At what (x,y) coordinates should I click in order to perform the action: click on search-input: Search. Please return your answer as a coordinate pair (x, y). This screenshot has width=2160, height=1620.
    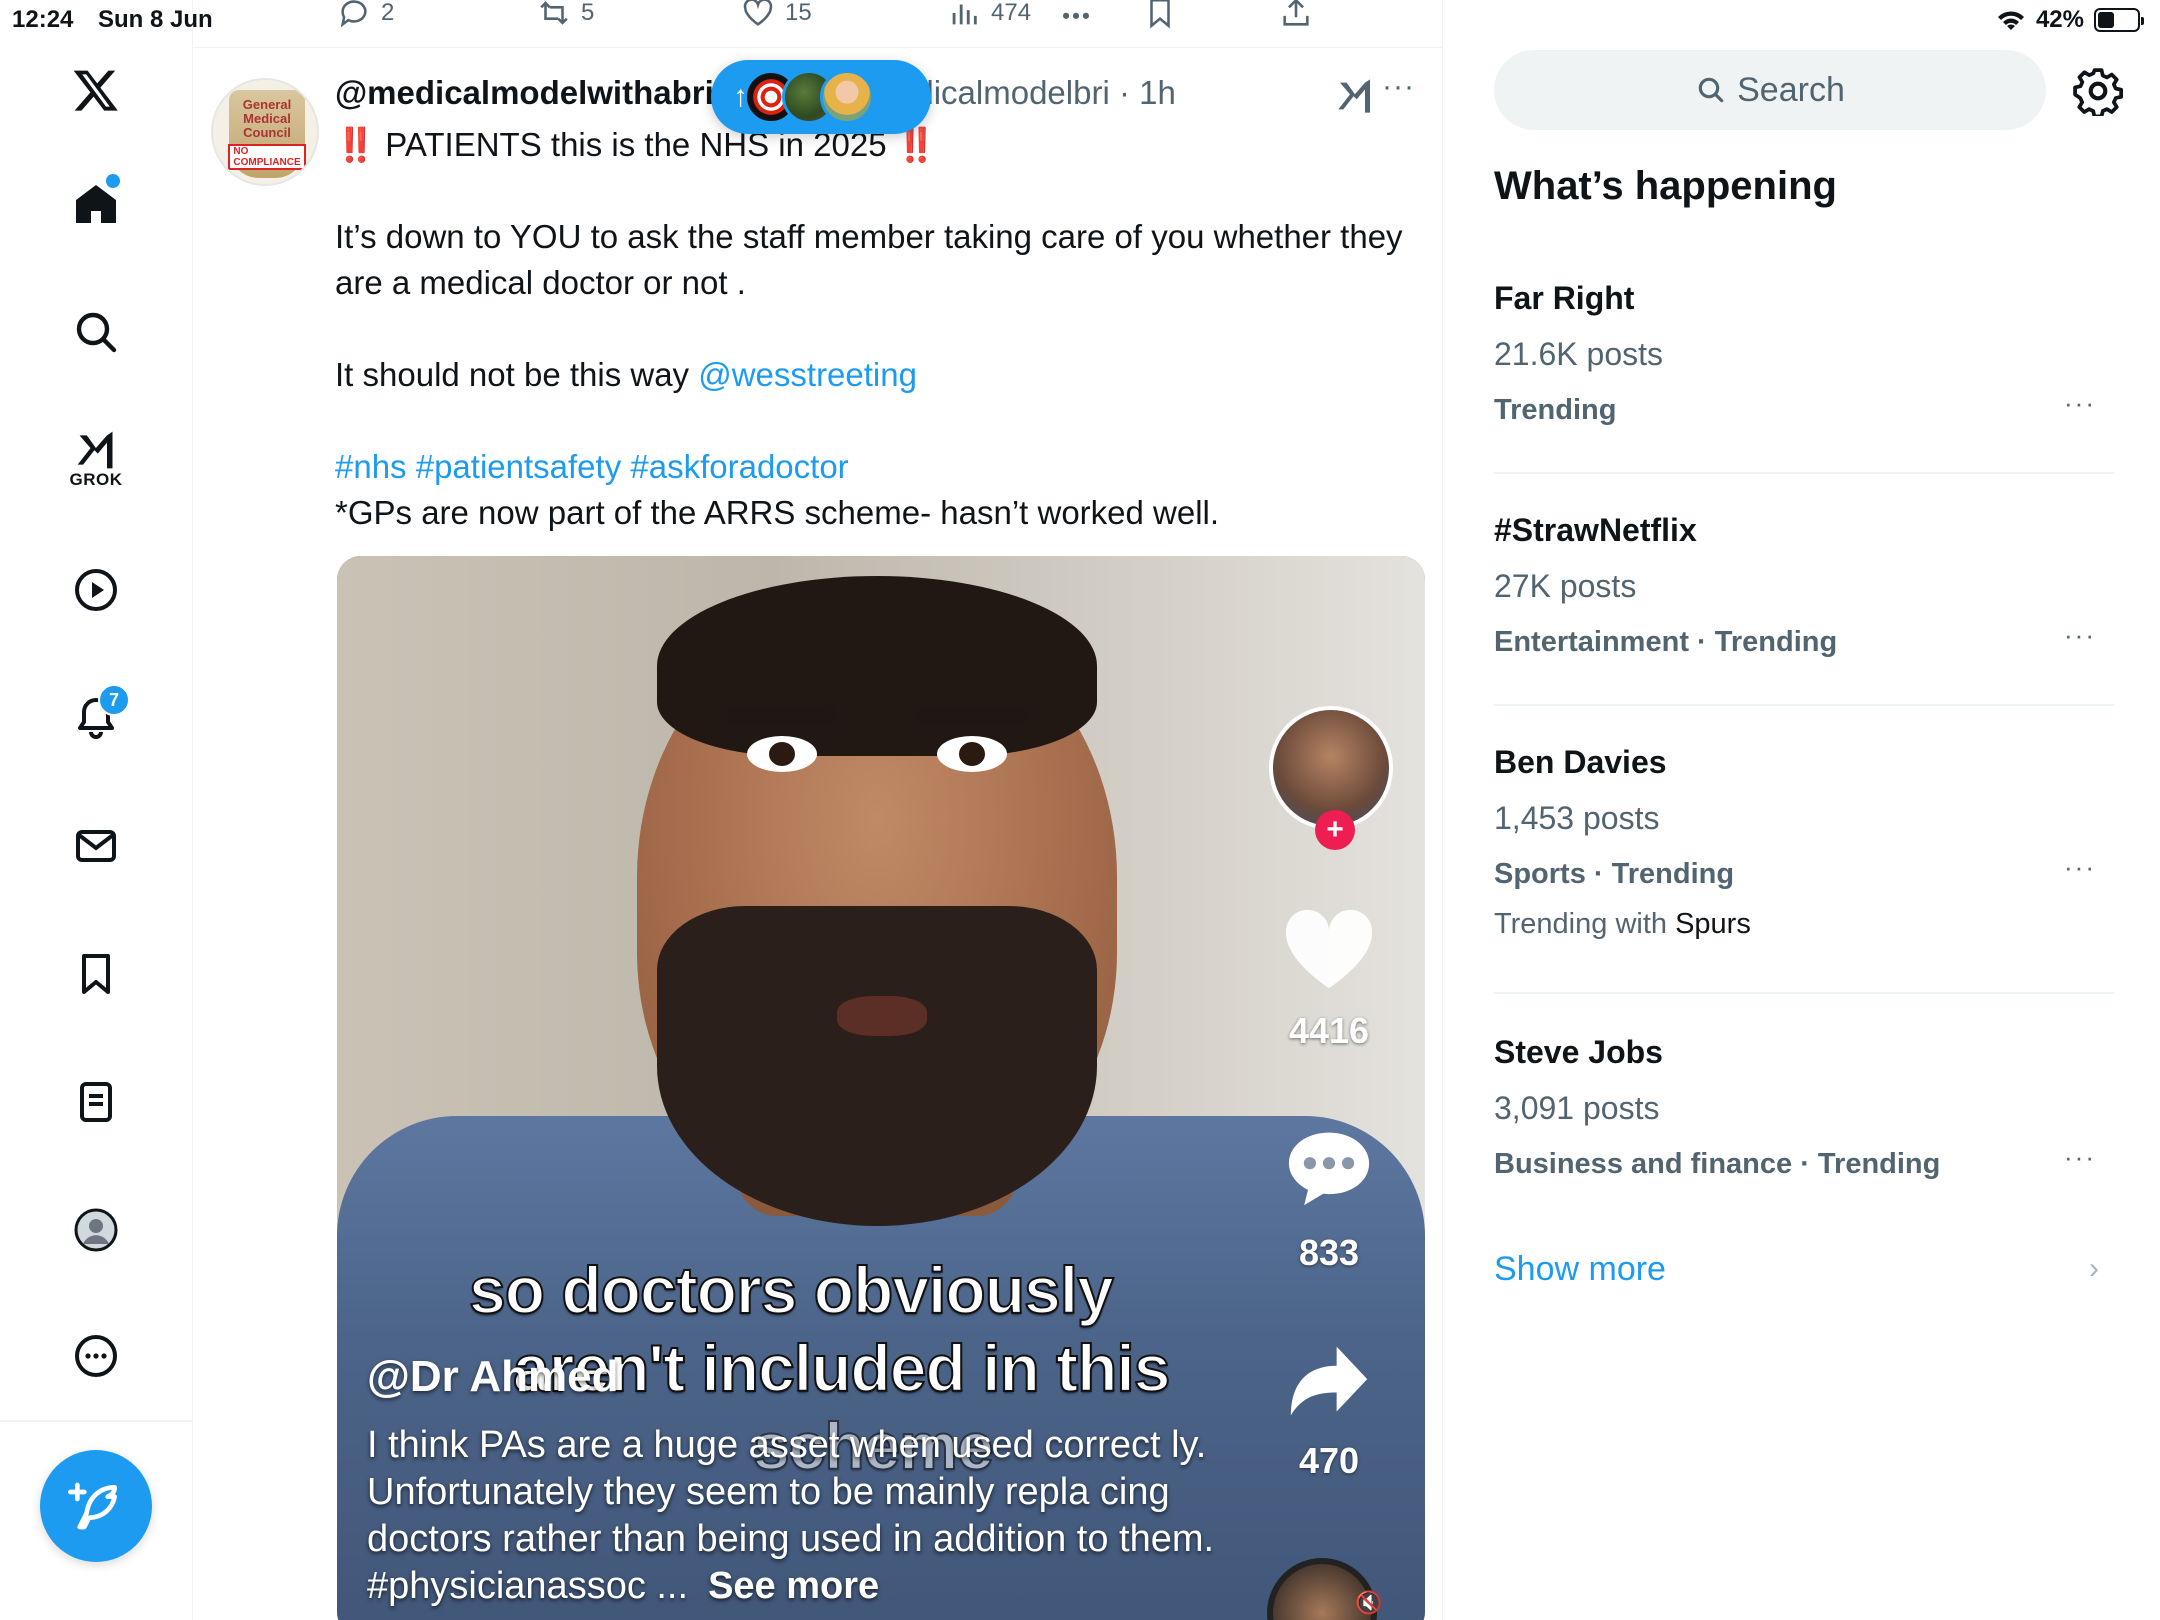
    Looking at the image, I should click on (1770, 90).